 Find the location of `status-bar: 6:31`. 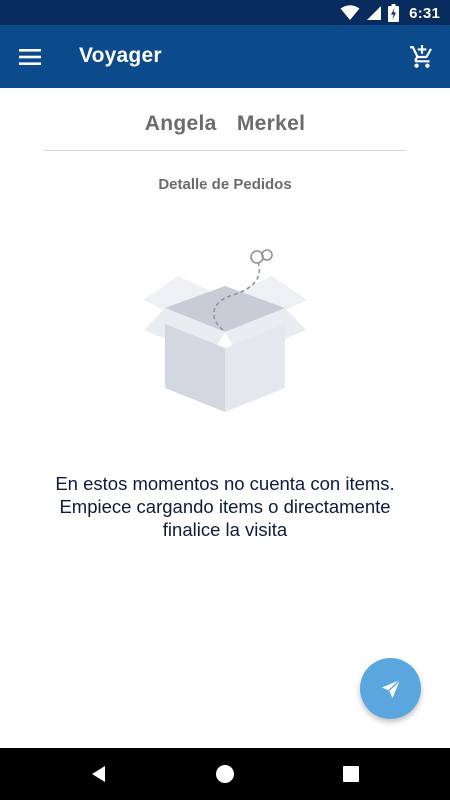

status-bar: 6:31 is located at coordinates (225, 12).